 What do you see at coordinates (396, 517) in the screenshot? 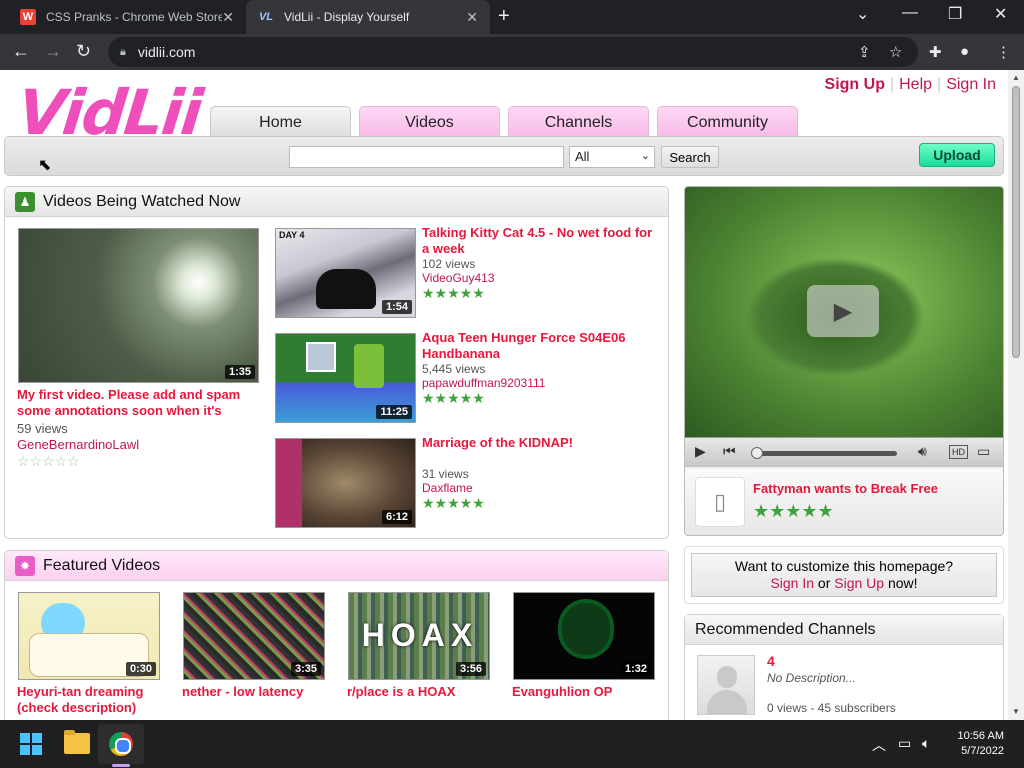
I see `duration-badge: 6:12` at bounding box center [396, 517].